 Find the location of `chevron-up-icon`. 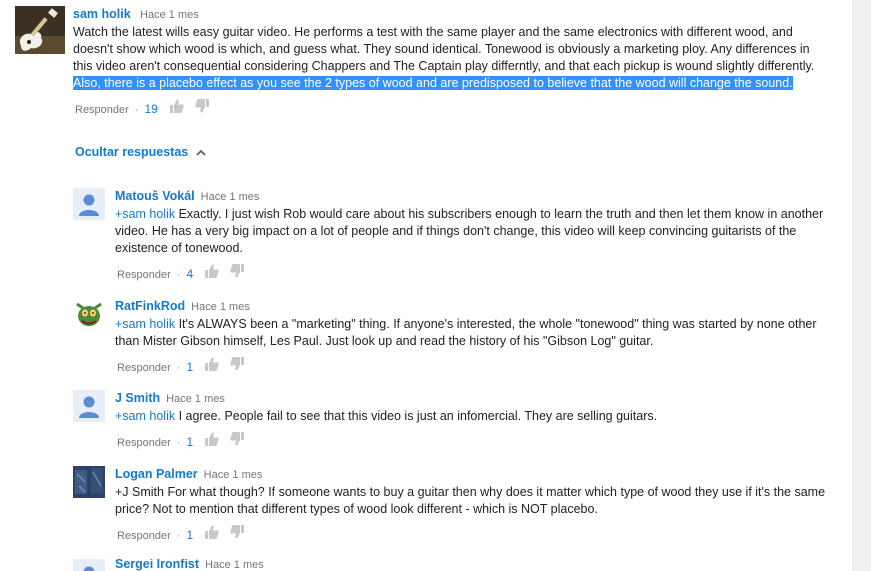

chevron-up-icon is located at coordinates (201, 153).